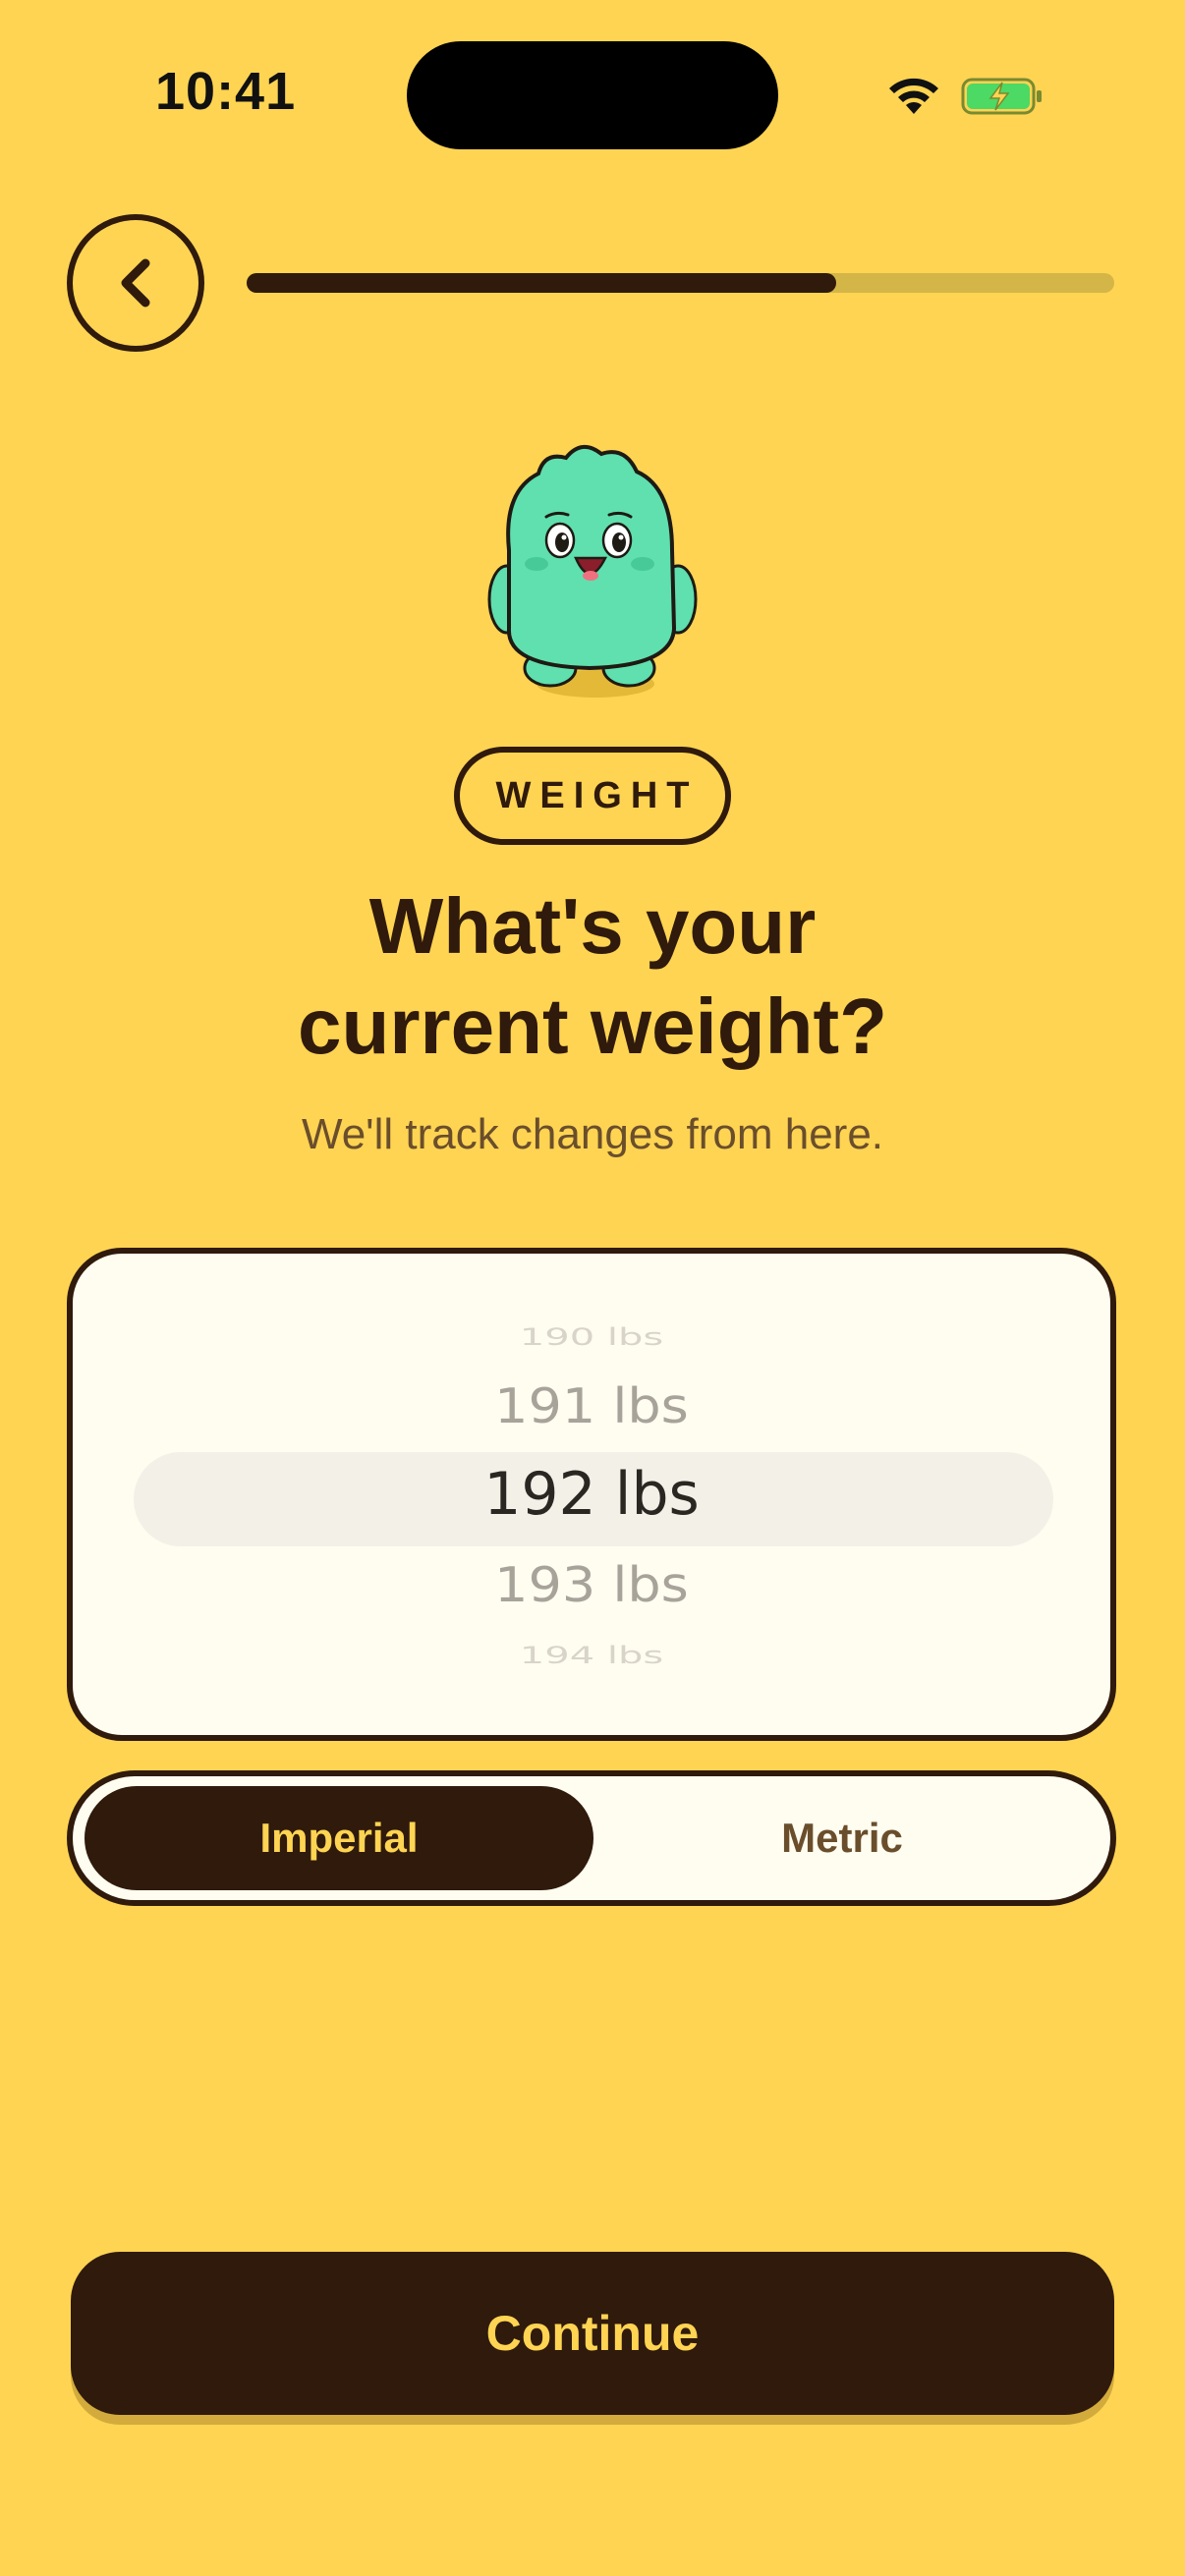  I want to click on back-button, so click(136, 283).